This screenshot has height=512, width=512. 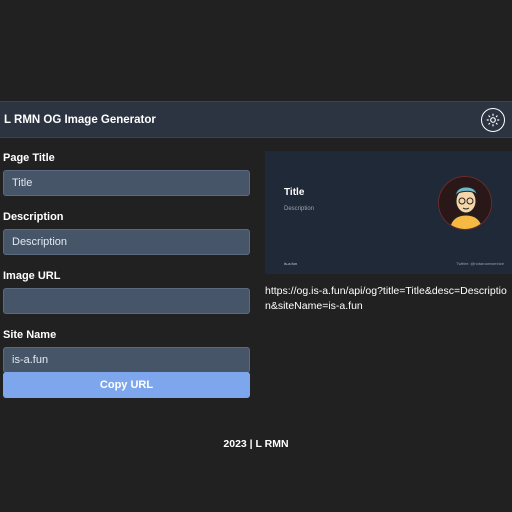 What do you see at coordinates (126, 301) in the screenshot?
I see `image-url-input` at bounding box center [126, 301].